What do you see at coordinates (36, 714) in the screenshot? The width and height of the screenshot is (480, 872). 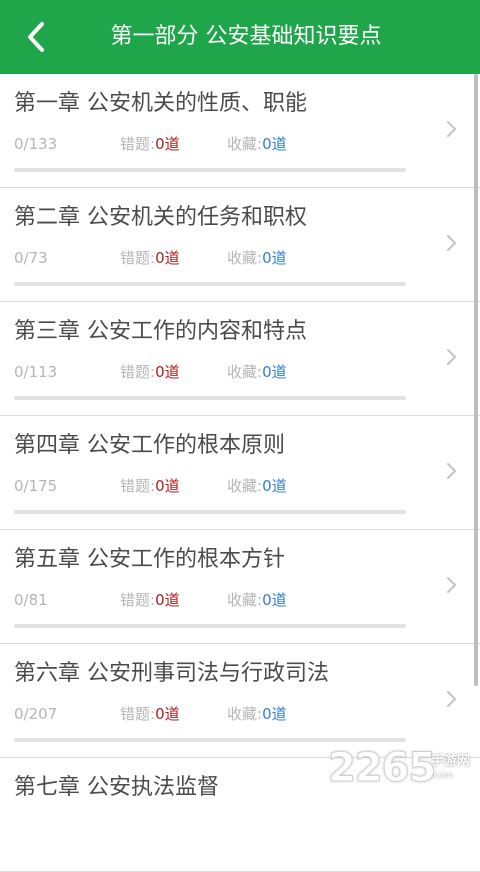 I see `progress-count: 0/207` at bounding box center [36, 714].